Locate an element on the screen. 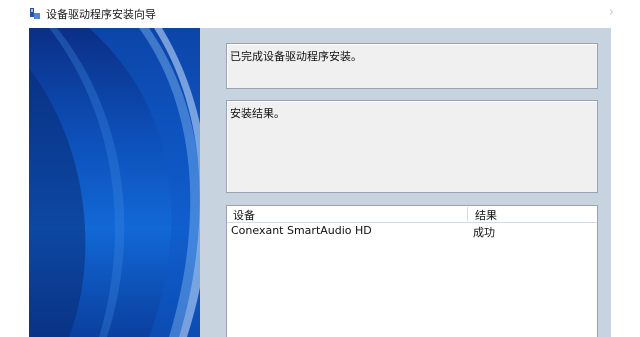 The image size is (640, 337). wizard-app-icon is located at coordinates (35, 13).